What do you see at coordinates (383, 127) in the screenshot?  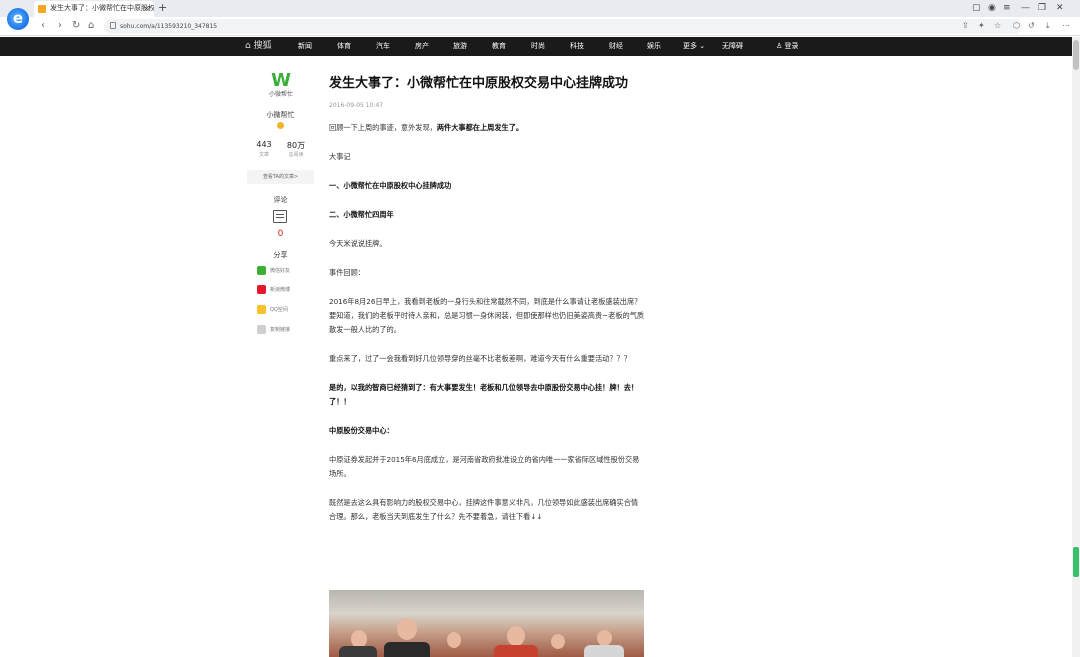 I see `paragraph-1-text: 回顾一下上周的事迹，意外发现，` at bounding box center [383, 127].